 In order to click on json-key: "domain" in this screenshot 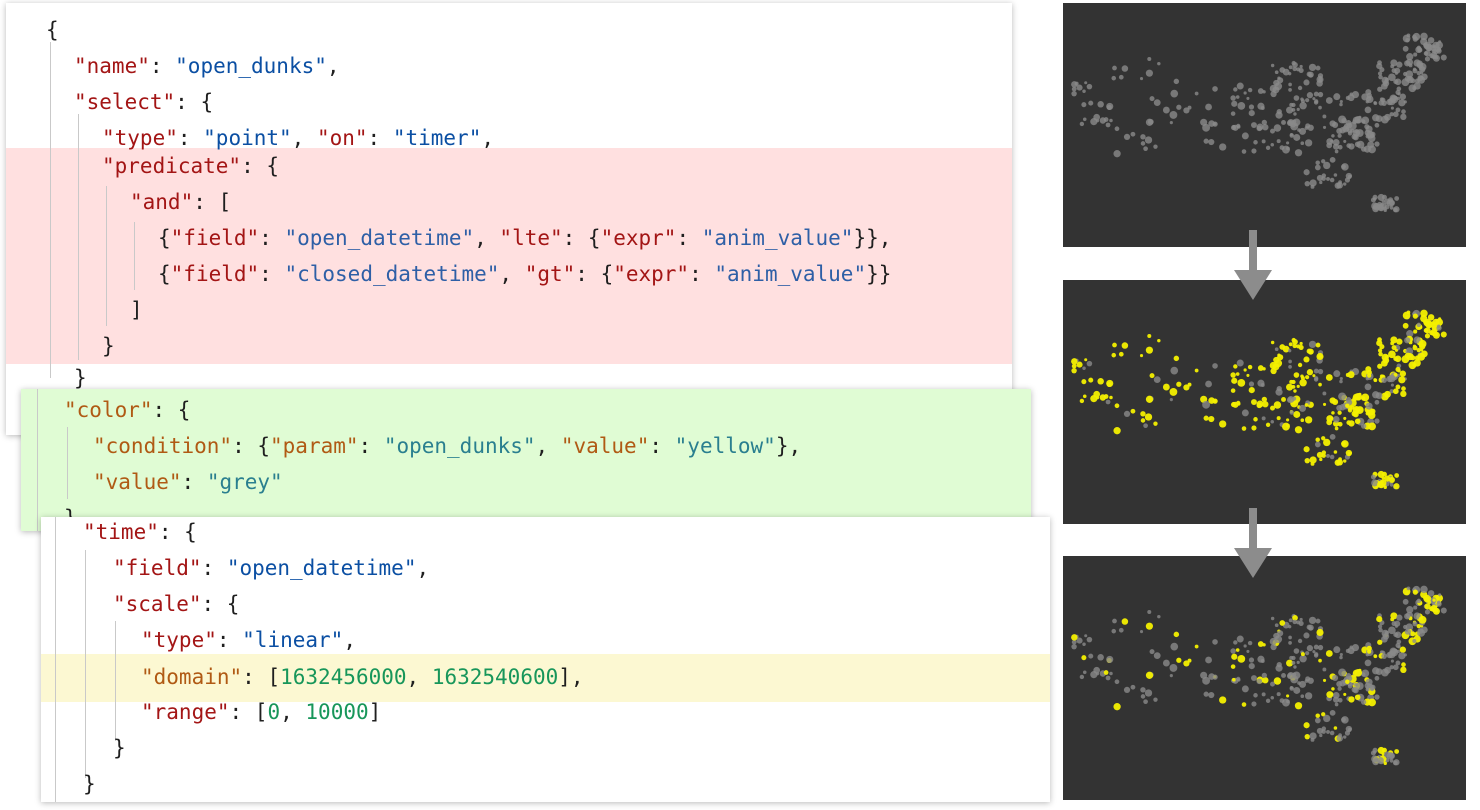, I will do `click(192, 677)`.